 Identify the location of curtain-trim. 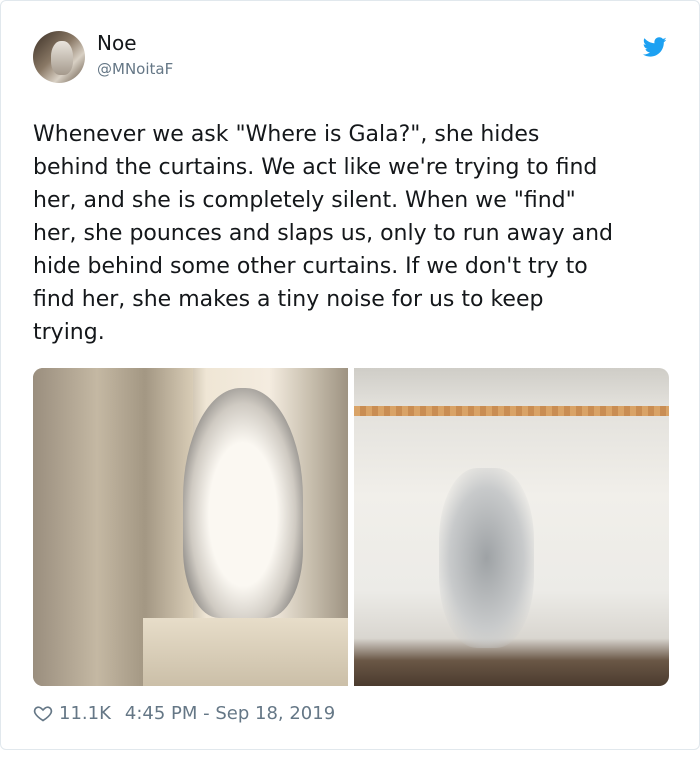
(511, 411).